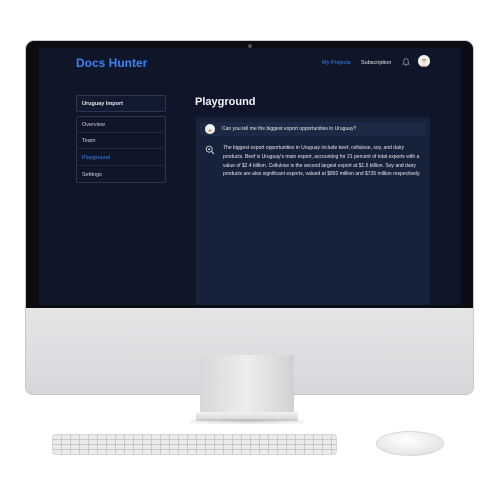 Image resolution: width=498 pixels, height=482 pixels. I want to click on page-title: Playground, so click(225, 102).